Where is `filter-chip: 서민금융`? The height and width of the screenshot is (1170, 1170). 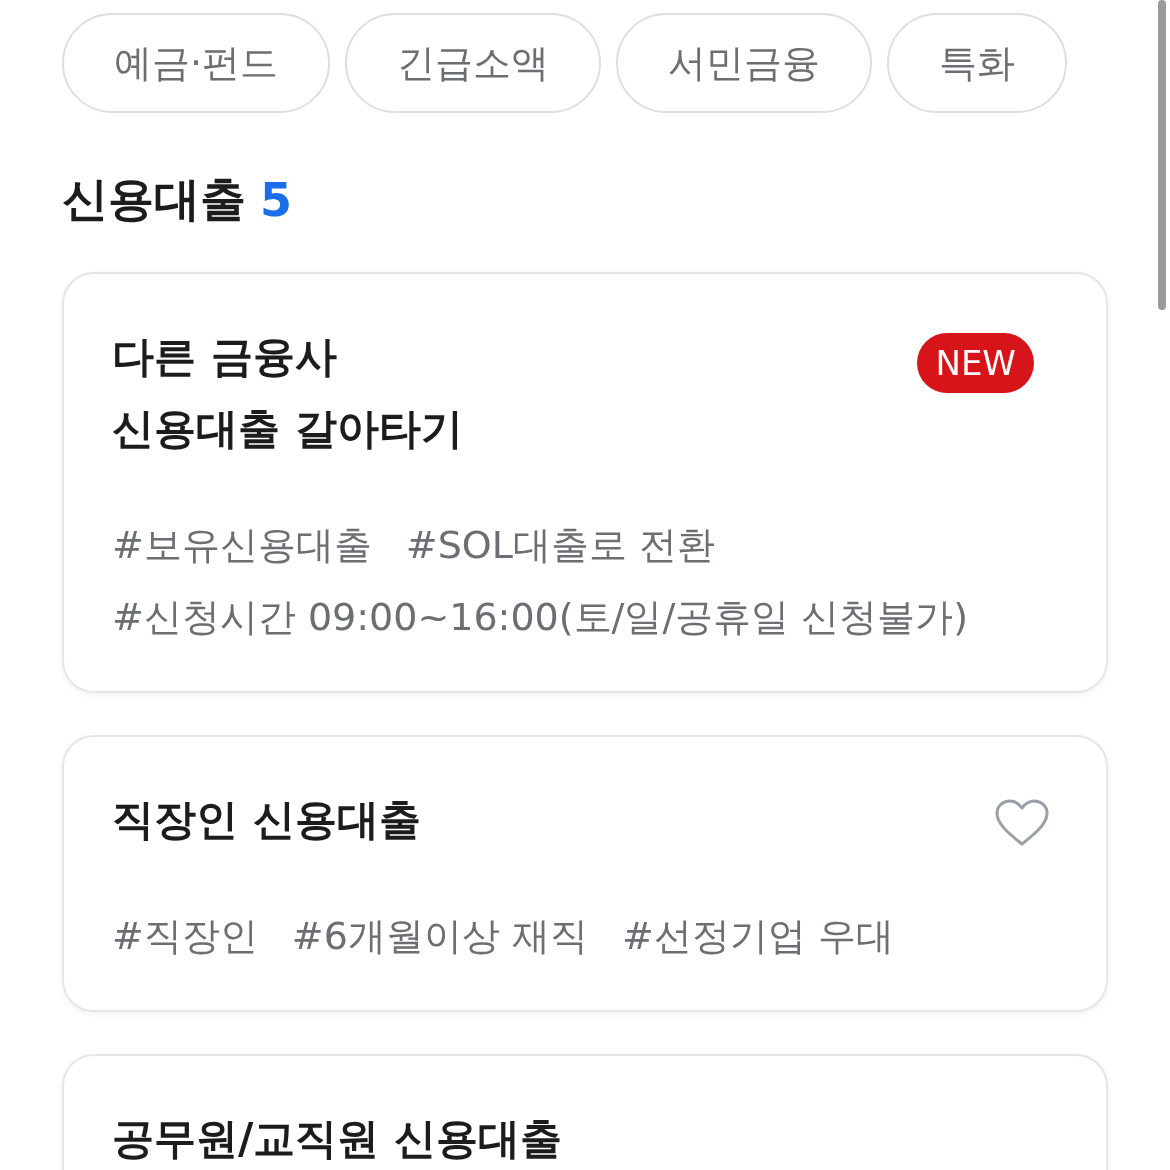 filter-chip: 서민금융 is located at coordinates (744, 63).